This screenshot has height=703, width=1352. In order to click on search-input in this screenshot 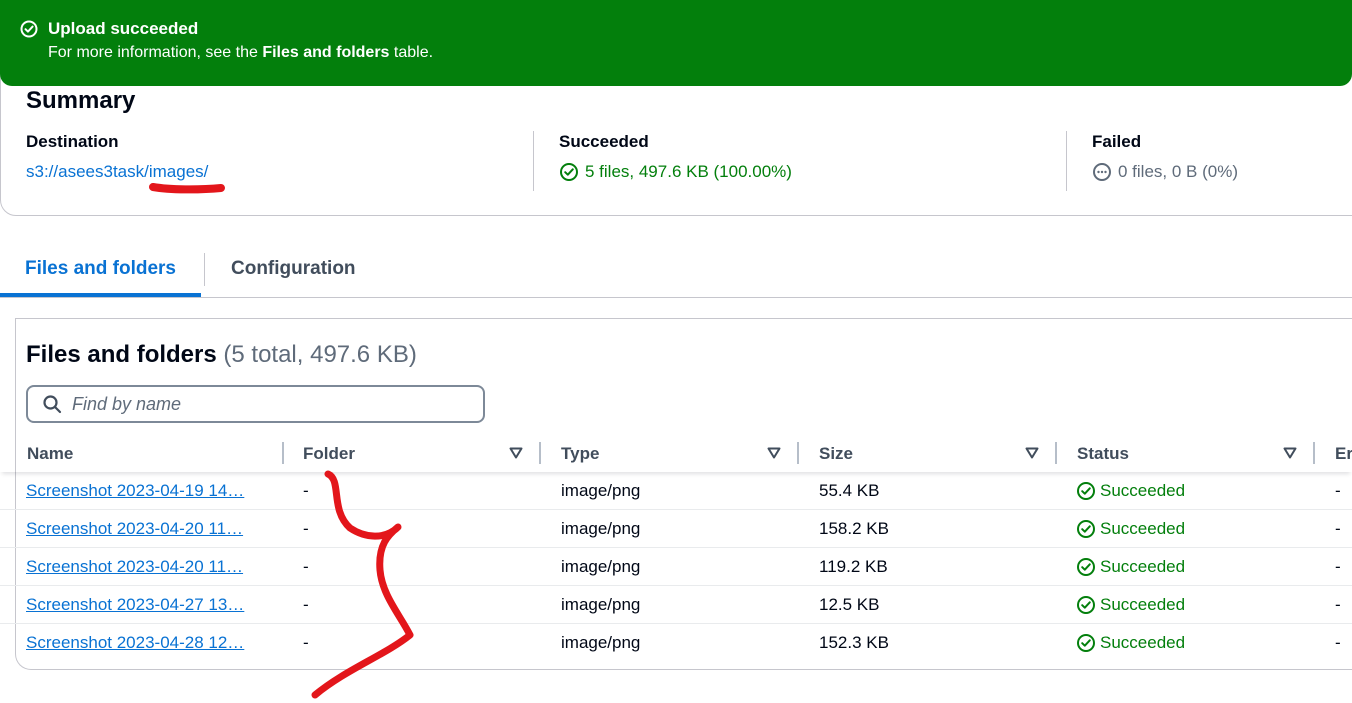, I will do `click(262, 404)`.